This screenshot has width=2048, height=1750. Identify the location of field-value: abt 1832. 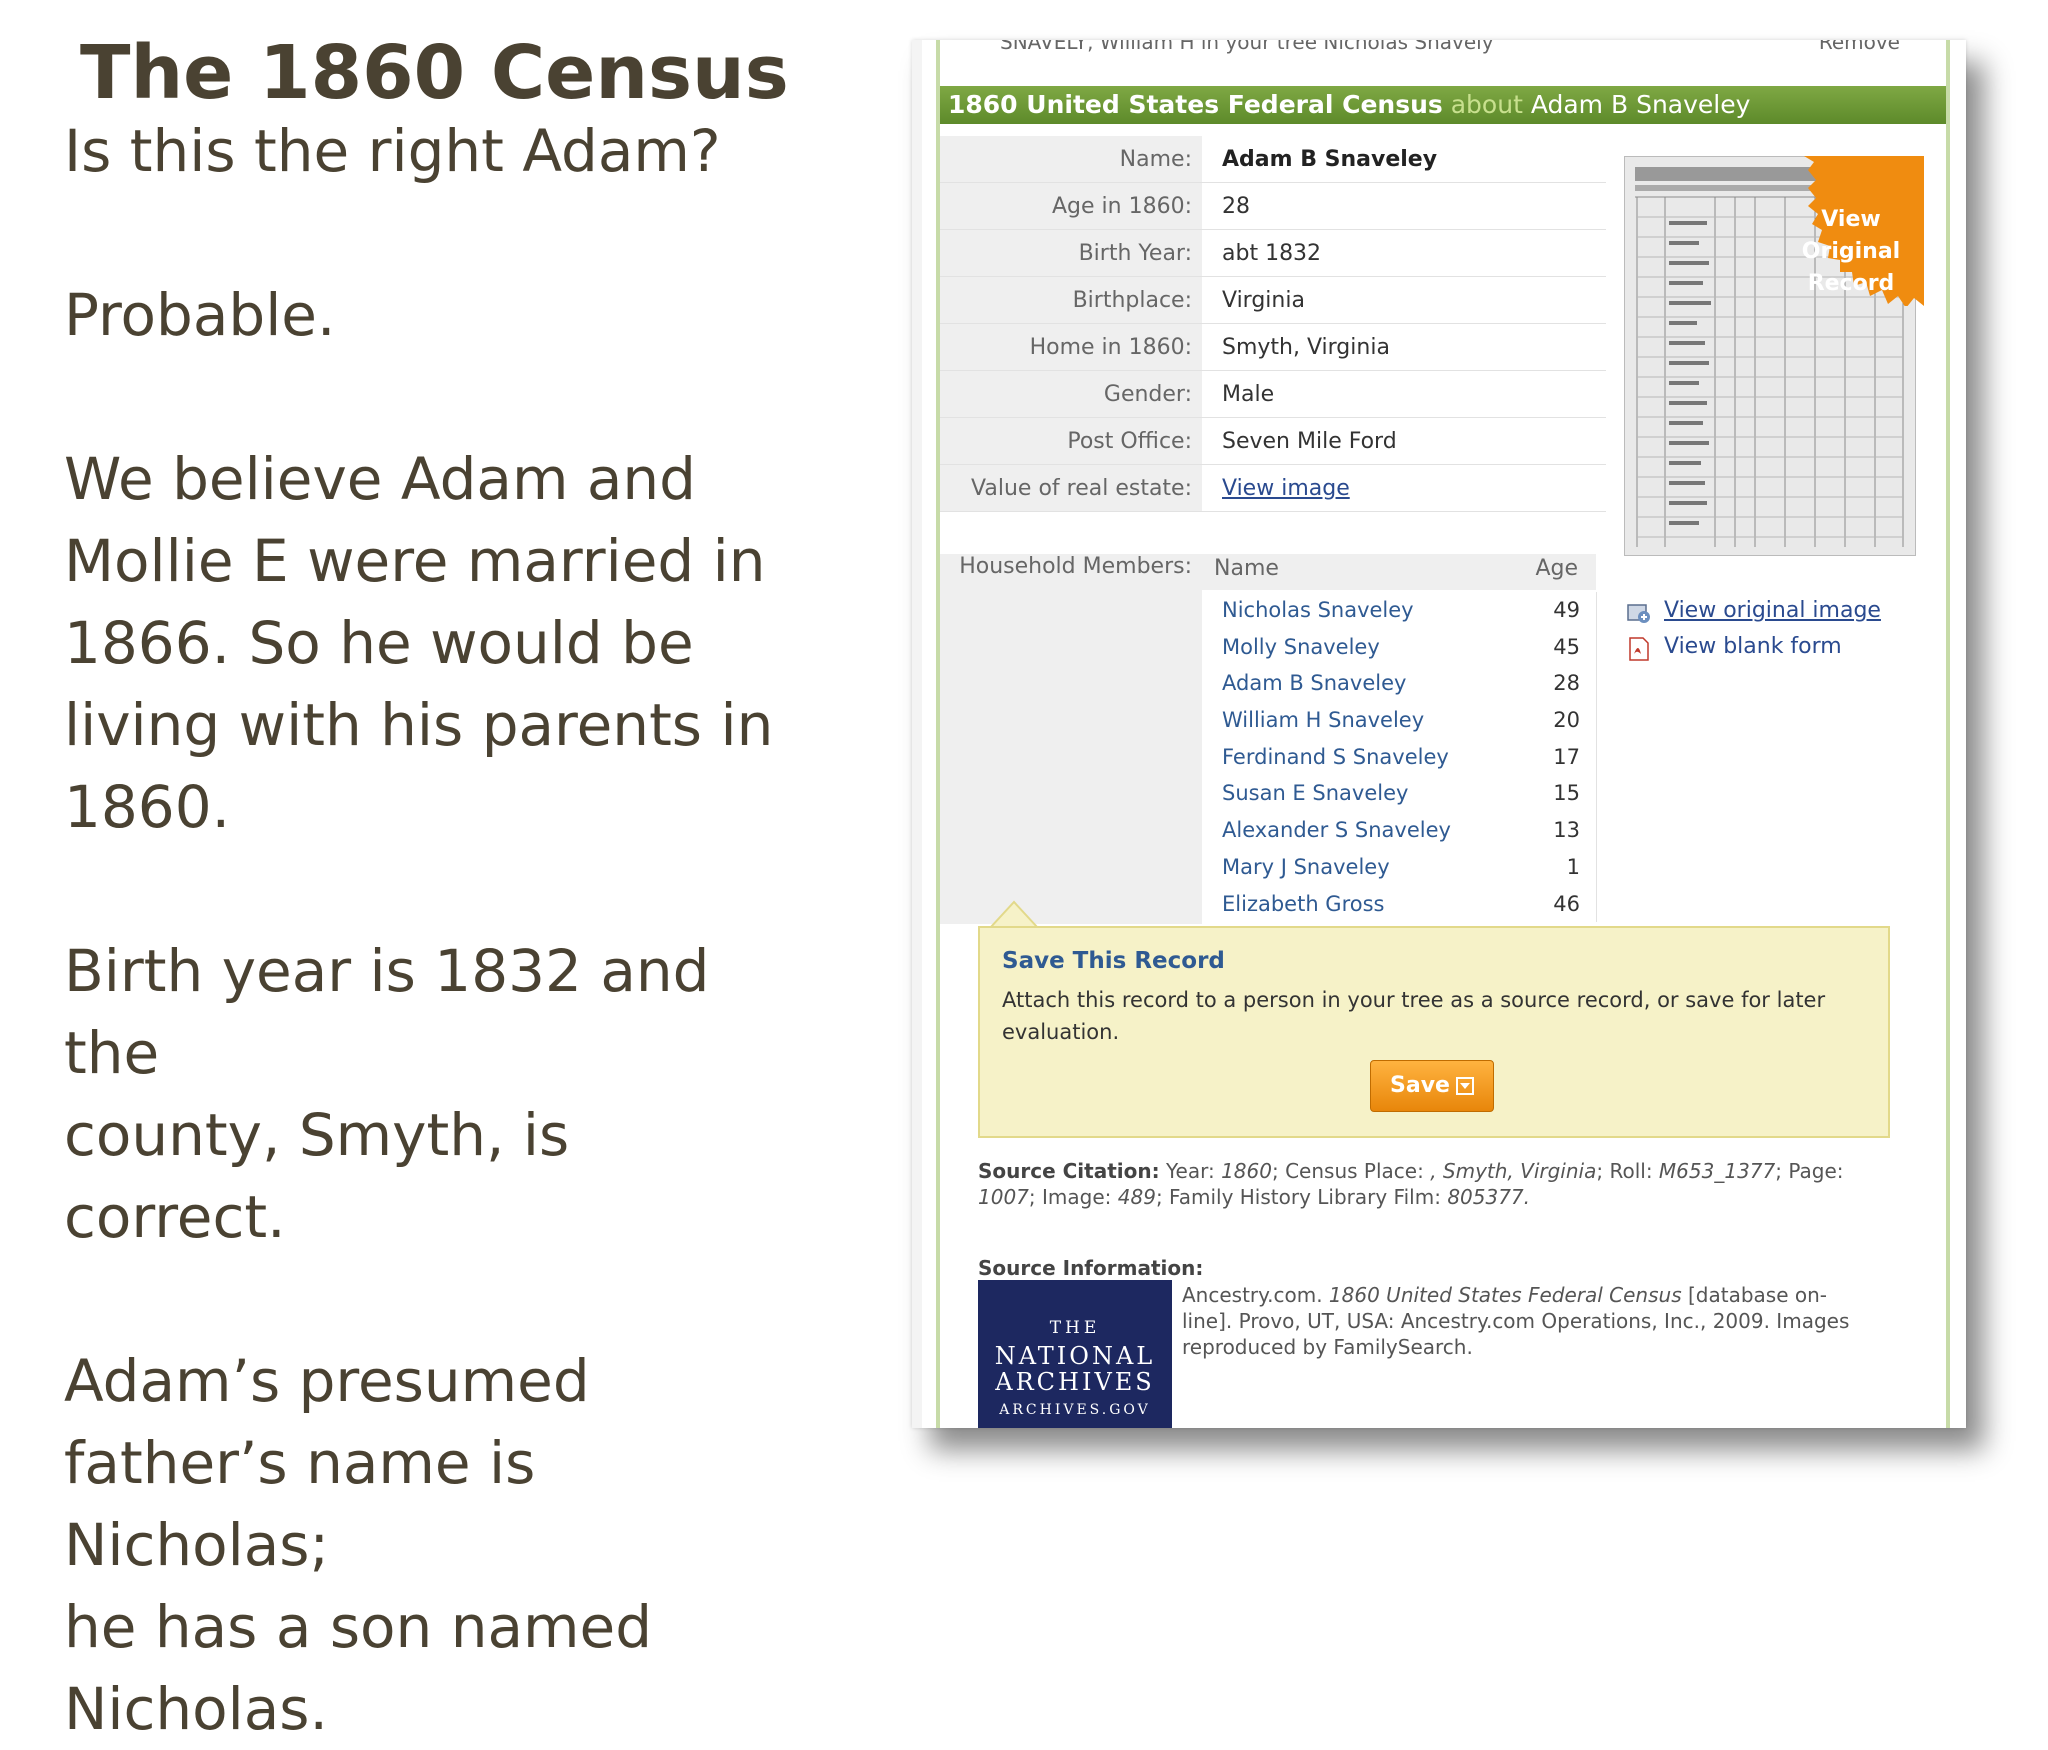
(1404, 253).